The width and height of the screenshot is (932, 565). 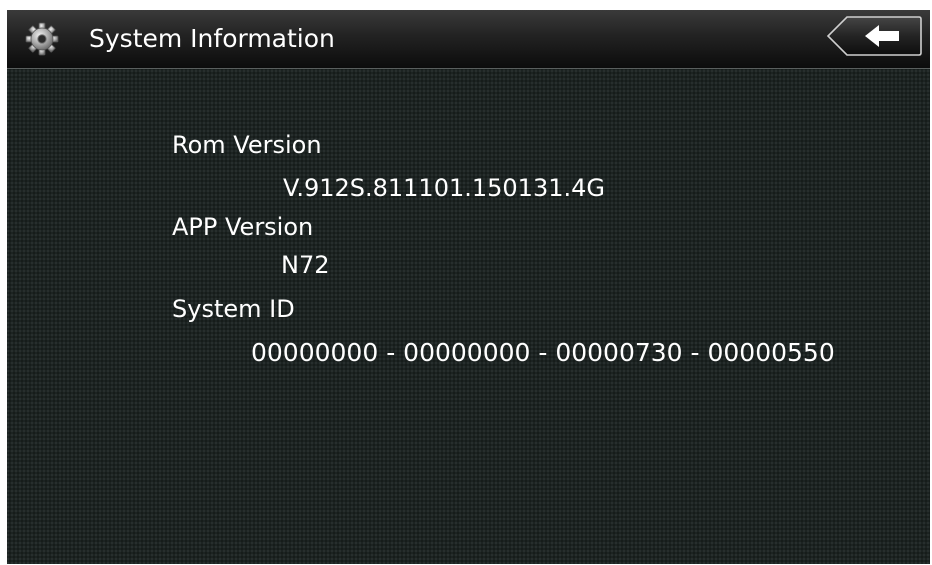 What do you see at coordinates (247, 145) in the screenshot?
I see `rom-version-label: Rom Version` at bounding box center [247, 145].